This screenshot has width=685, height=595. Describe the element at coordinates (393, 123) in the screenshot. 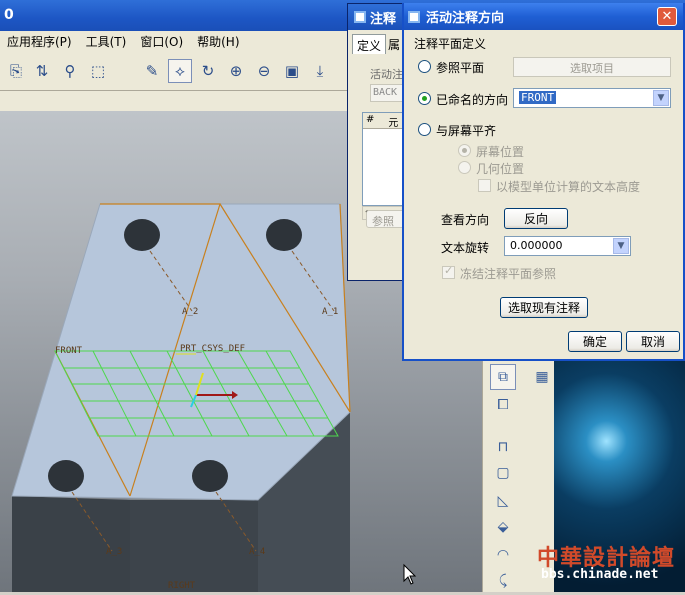

I see `column-other: 元` at that location.